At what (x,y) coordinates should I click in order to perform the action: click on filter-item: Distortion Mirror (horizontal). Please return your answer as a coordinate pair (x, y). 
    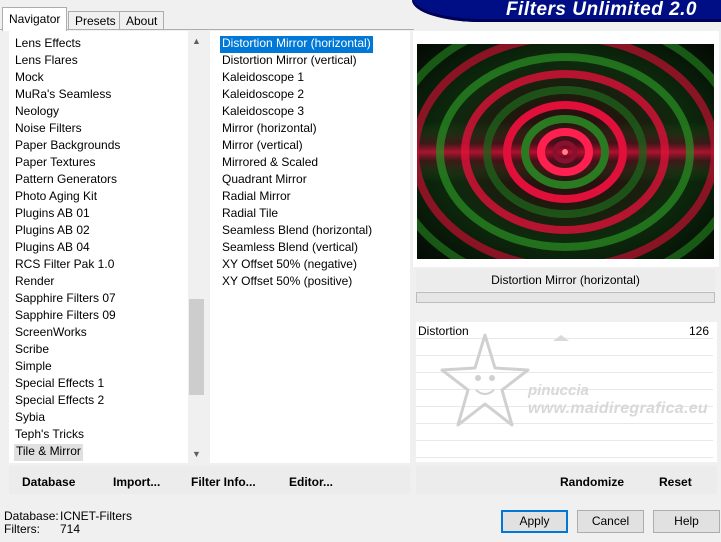
    Looking at the image, I should click on (296, 44).